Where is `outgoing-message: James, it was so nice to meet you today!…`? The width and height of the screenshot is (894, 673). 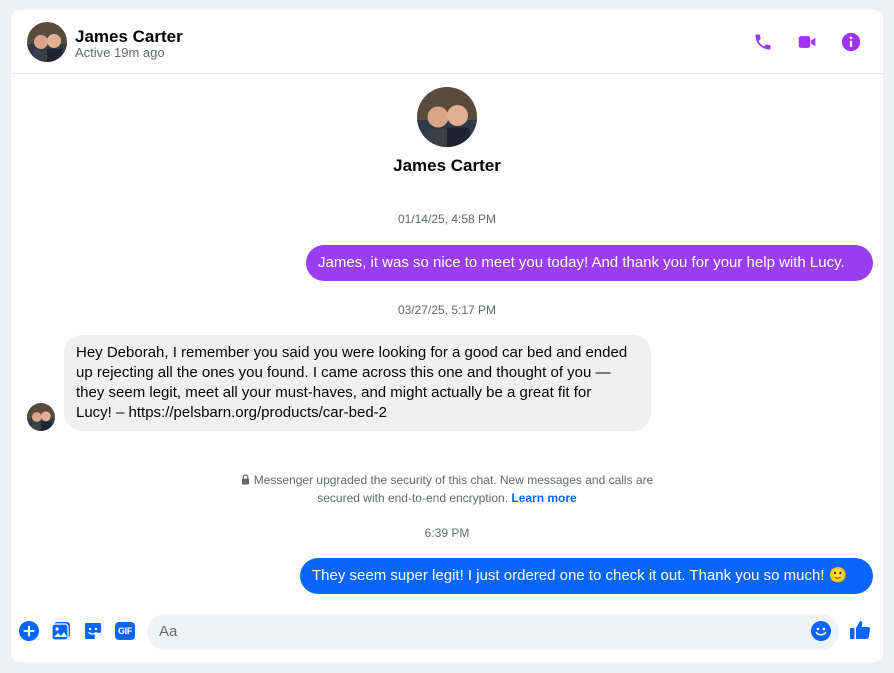 outgoing-message: James, it was so nice to meet you today!… is located at coordinates (589, 263).